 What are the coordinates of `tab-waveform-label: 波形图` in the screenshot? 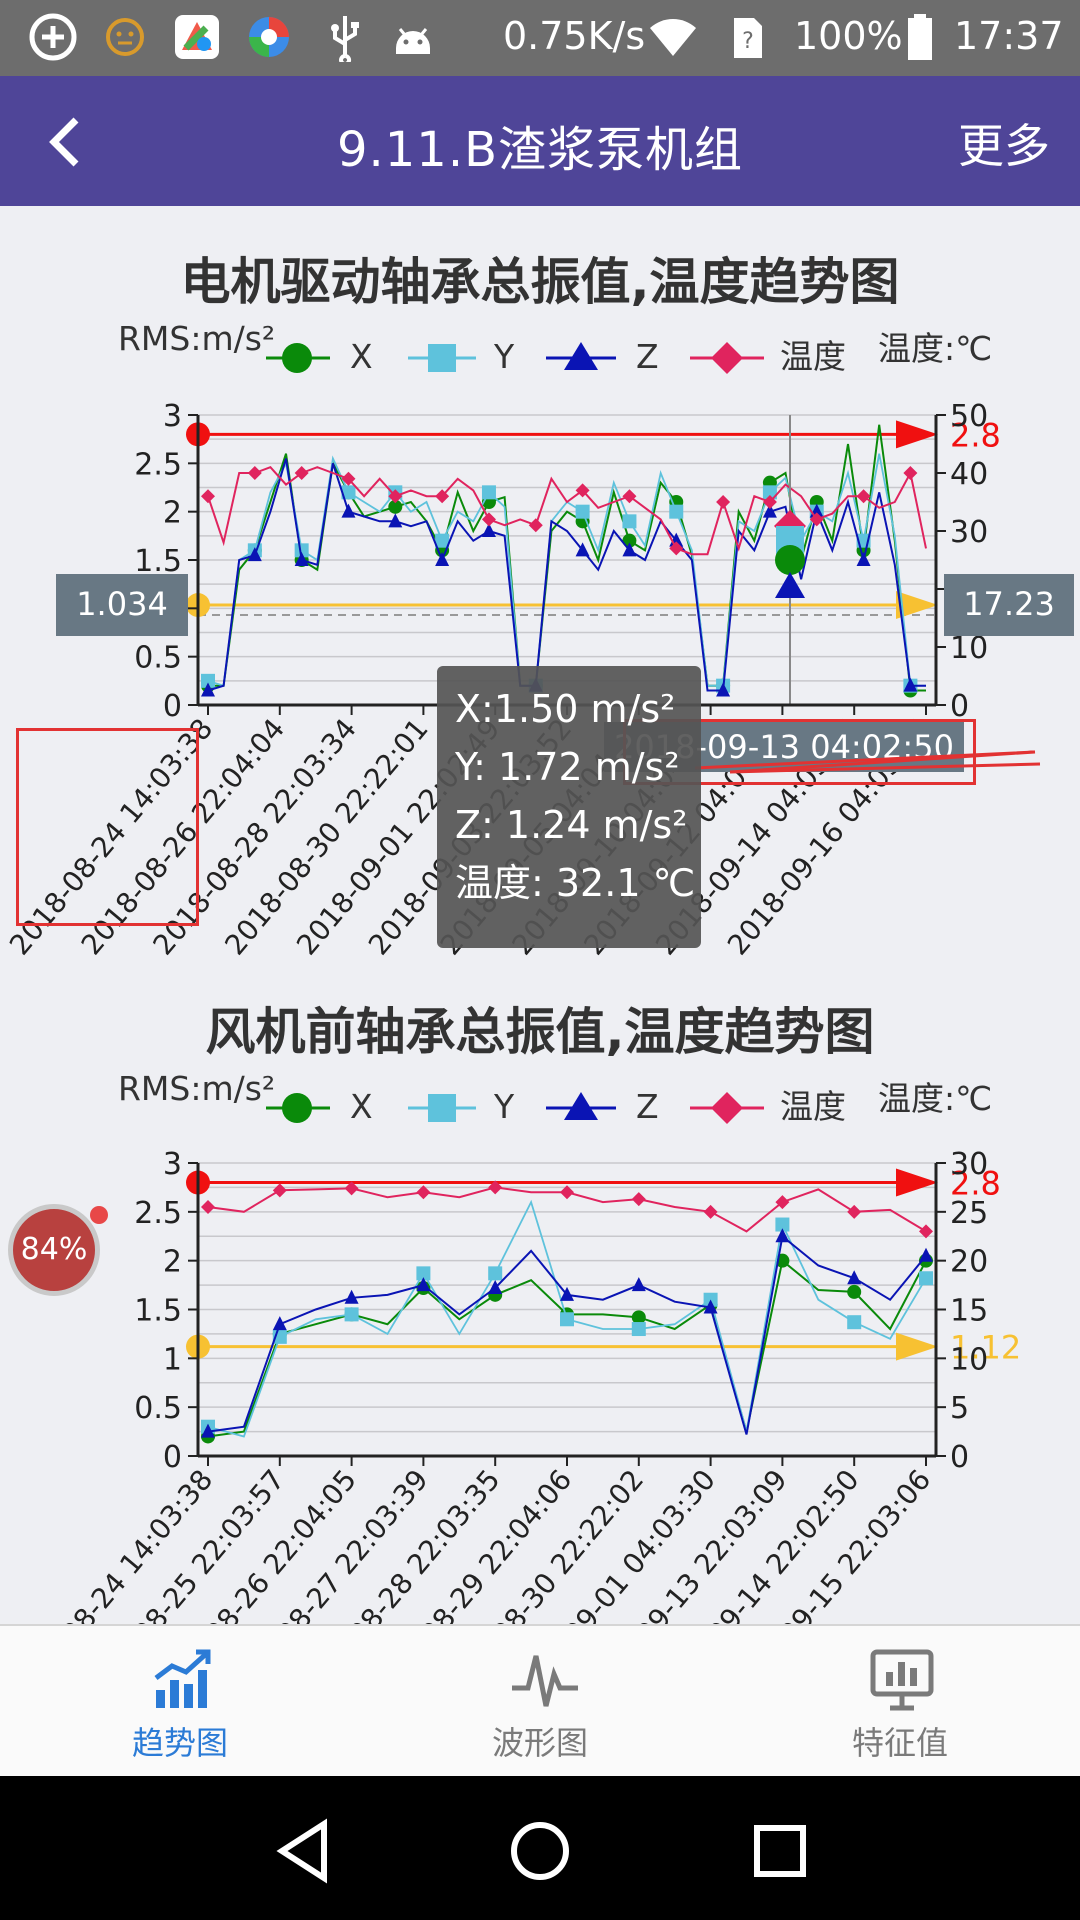 It's located at (539, 1743).